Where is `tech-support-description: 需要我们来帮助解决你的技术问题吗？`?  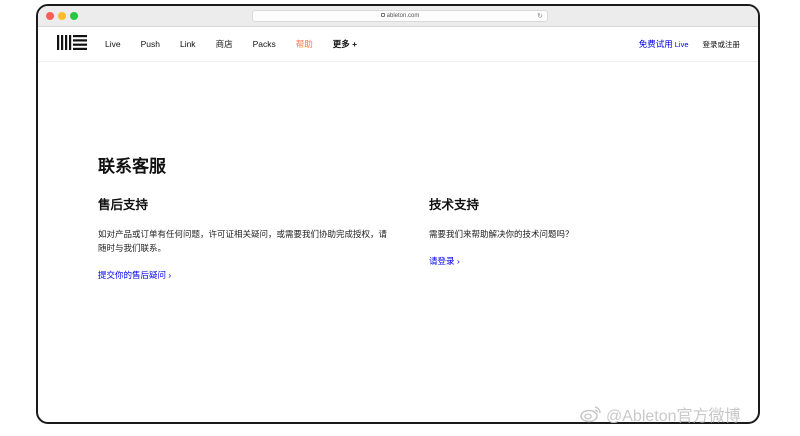 tech-support-description: 需要我们来帮助解决你的技术问题吗？ is located at coordinates (501, 234).